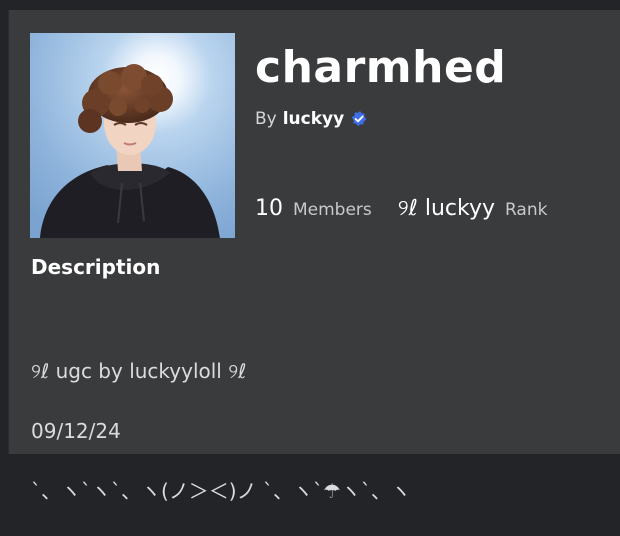  What do you see at coordinates (381, 67) in the screenshot?
I see `group-name: charmhed` at bounding box center [381, 67].